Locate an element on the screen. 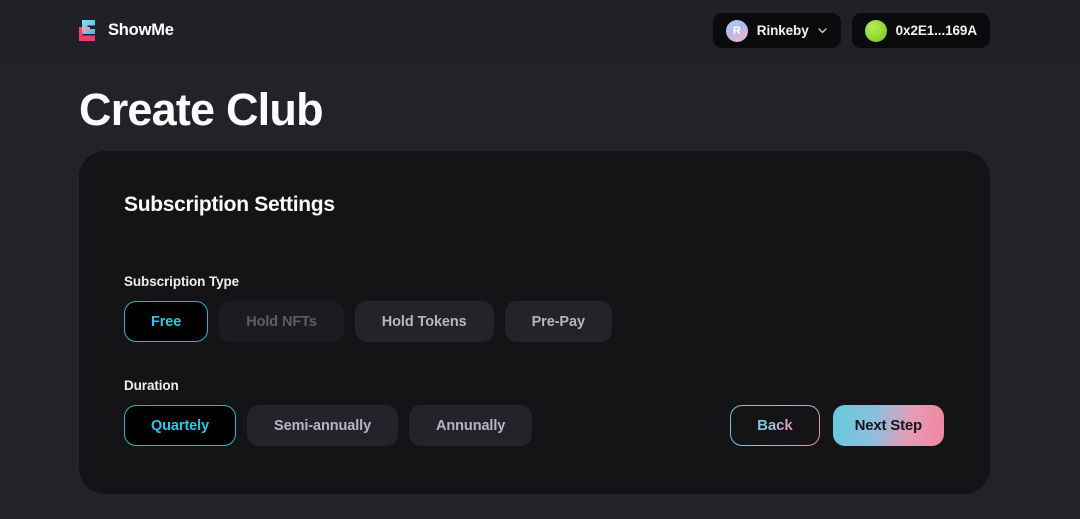 The width and height of the screenshot is (1080, 519). showme-s-logo-icon is located at coordinates (88, 30).